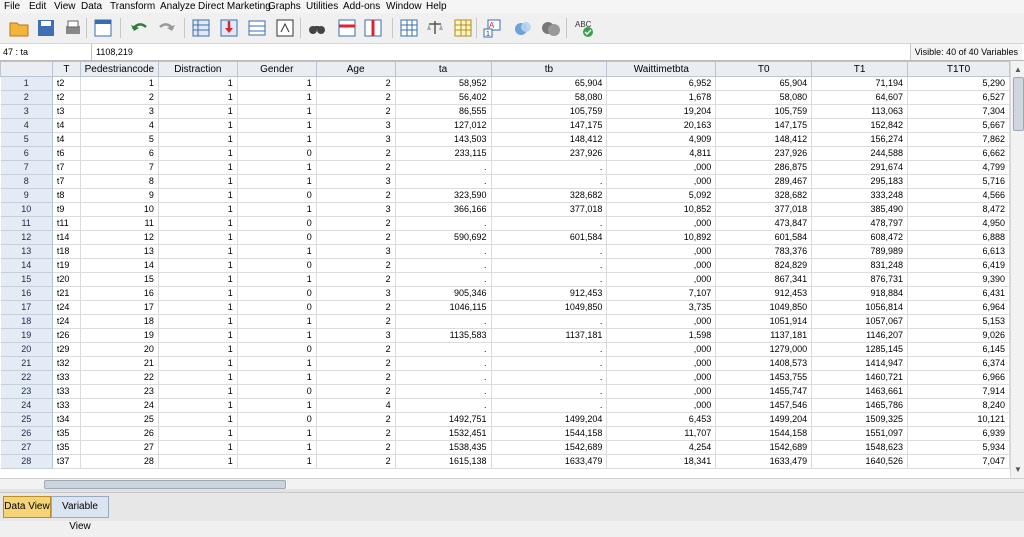  Describe the element at coordinates (958, 363) in the screenshot. I see `cell-t1t0: 6,374` at that location.